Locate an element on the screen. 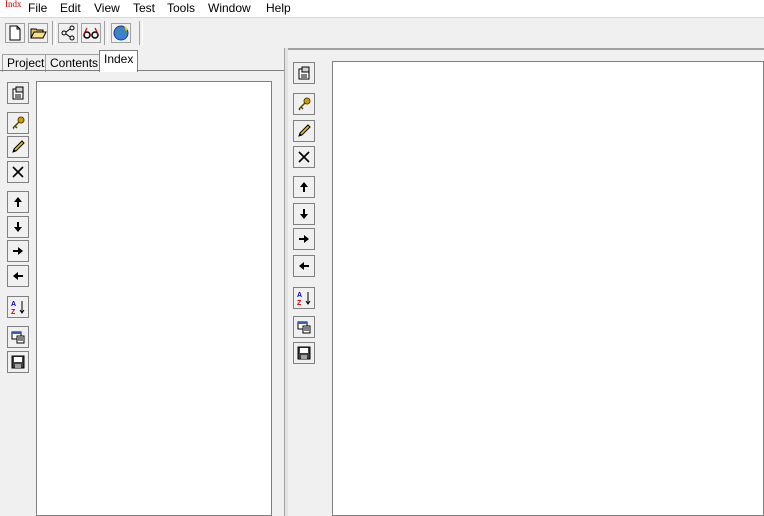  toolbar is located at coordinates (382, 33).